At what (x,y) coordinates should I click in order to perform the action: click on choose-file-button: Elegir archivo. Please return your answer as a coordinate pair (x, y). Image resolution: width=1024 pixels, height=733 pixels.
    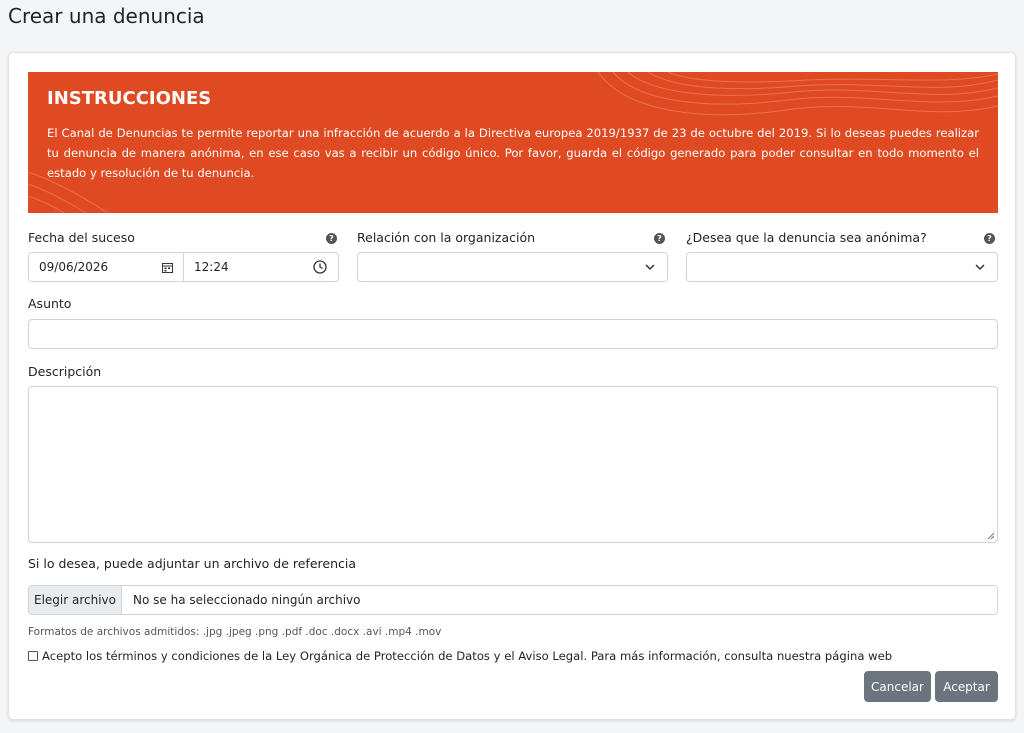
    Looking at the image, I should click on (75, 600).